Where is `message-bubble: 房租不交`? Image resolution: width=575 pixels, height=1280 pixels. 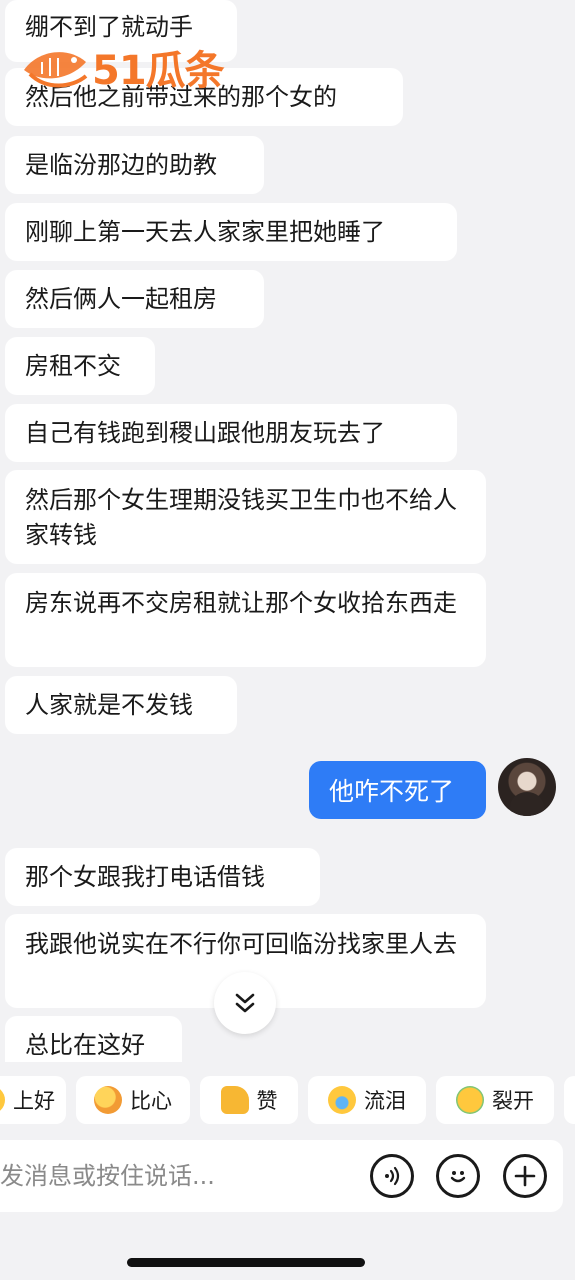
message-bubble: 房租不交 is located at coordinates (80, 366).